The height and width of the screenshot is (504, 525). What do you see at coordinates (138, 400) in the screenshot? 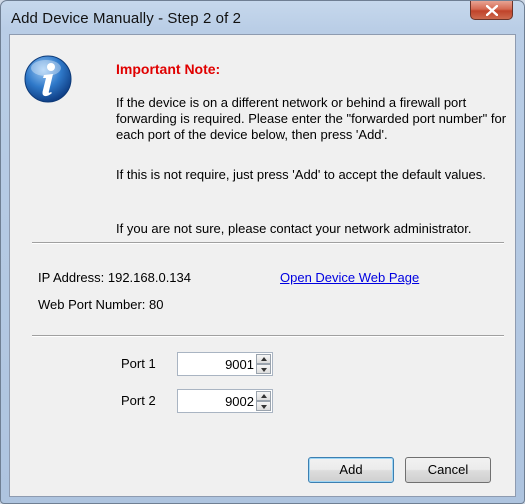
I see `port-2-label: Port 2` at bounding box center [138, 400].